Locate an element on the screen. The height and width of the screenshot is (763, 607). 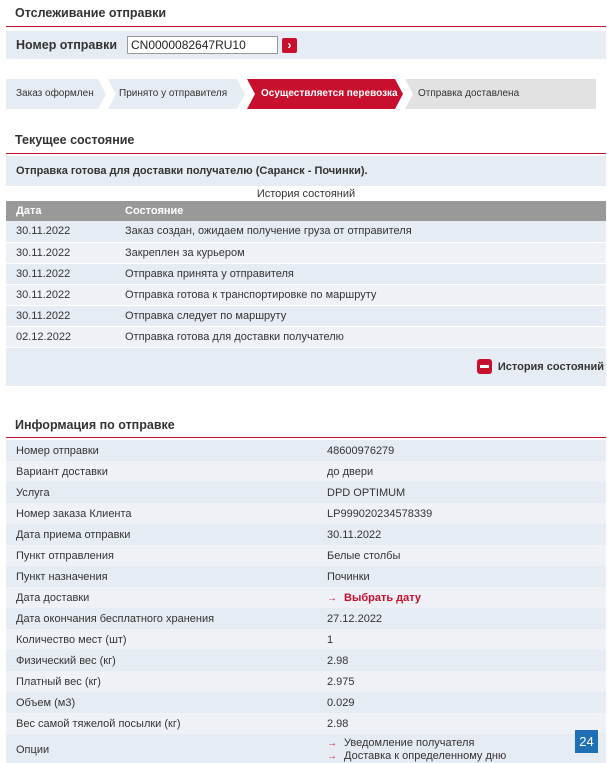
current-status-title: Текущее состояние is located at coordinates (306, 140).